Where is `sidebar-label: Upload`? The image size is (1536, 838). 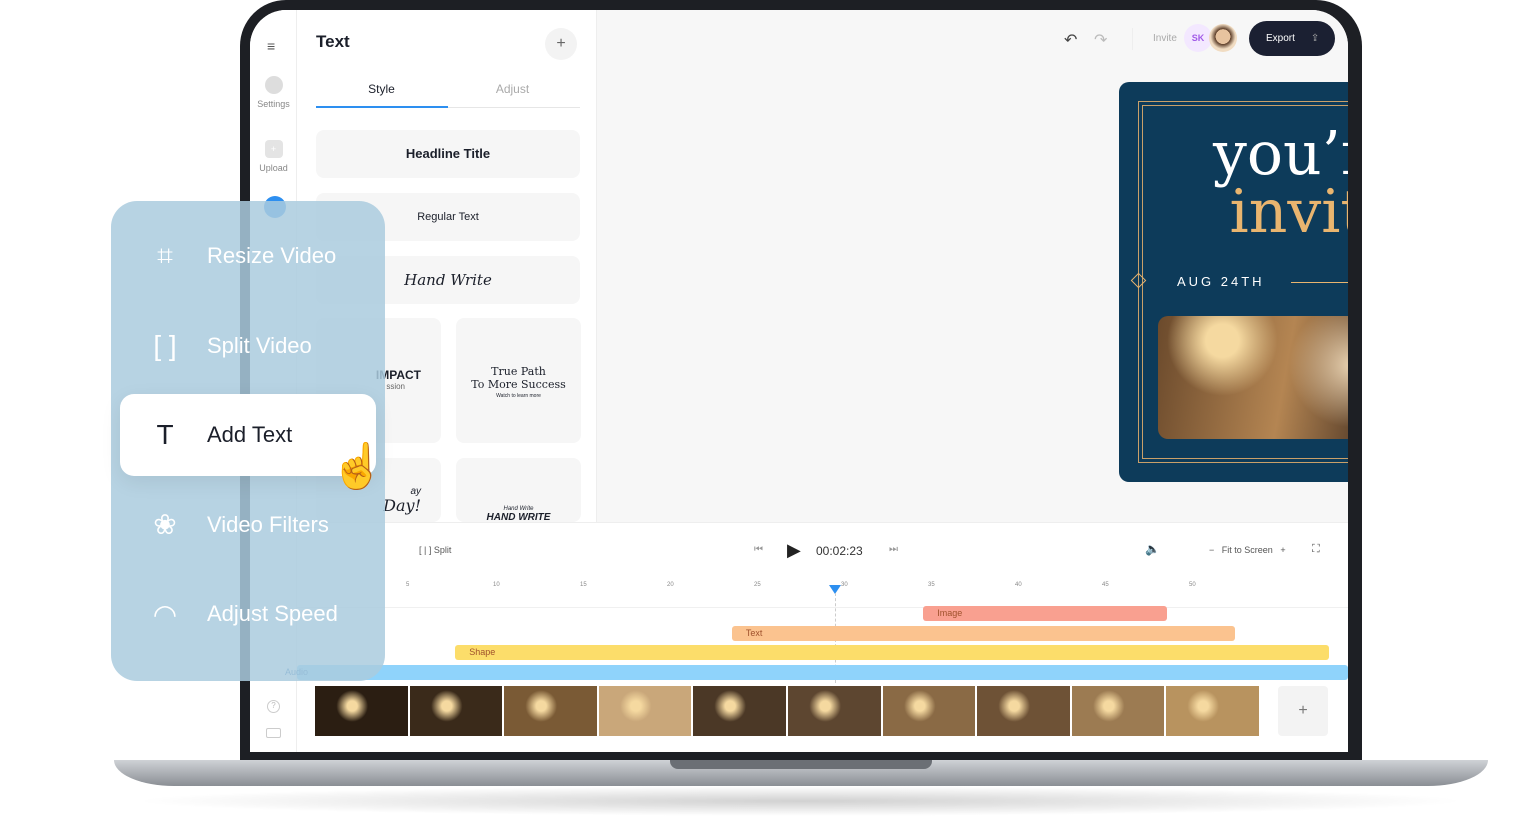
sidebar-label: Upload is located at coordinates (273, 168).